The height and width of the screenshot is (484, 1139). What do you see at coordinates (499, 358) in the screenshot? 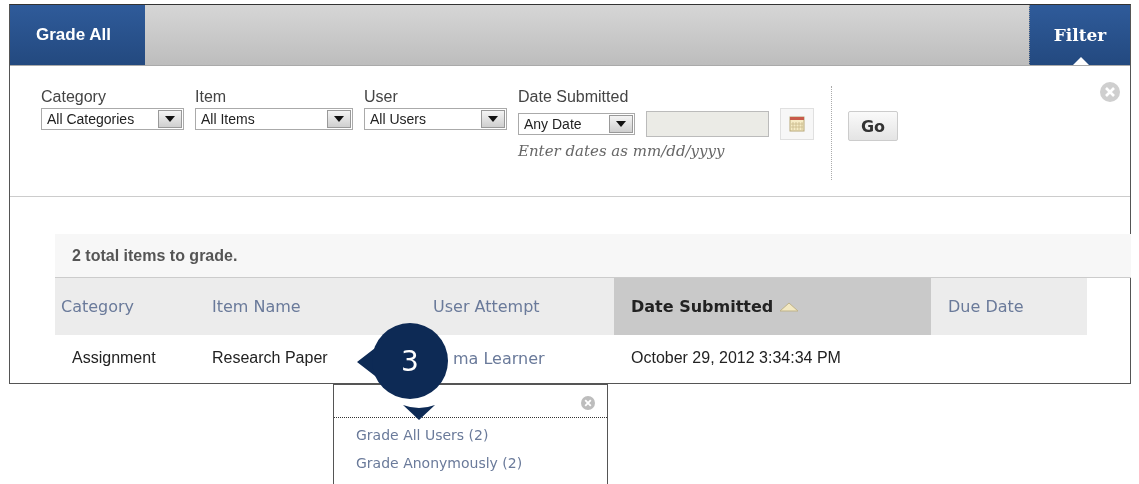
I see `table-cell: ma Learner` at bounding box center [499, 358].